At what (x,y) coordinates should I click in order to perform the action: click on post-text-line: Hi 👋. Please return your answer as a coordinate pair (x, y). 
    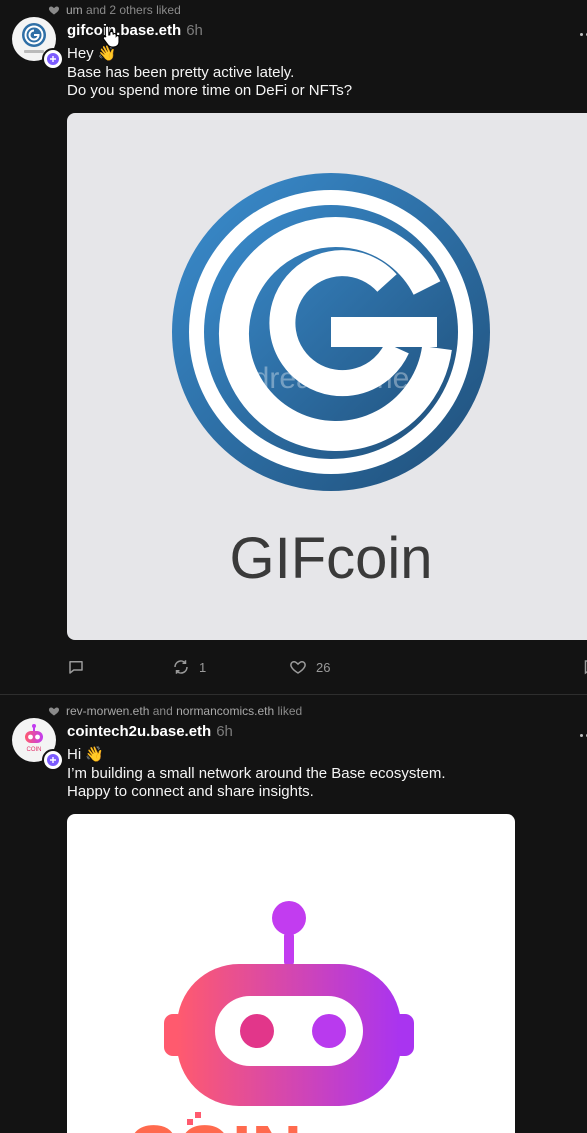
    Looking at the image, I should click on (86, 754).